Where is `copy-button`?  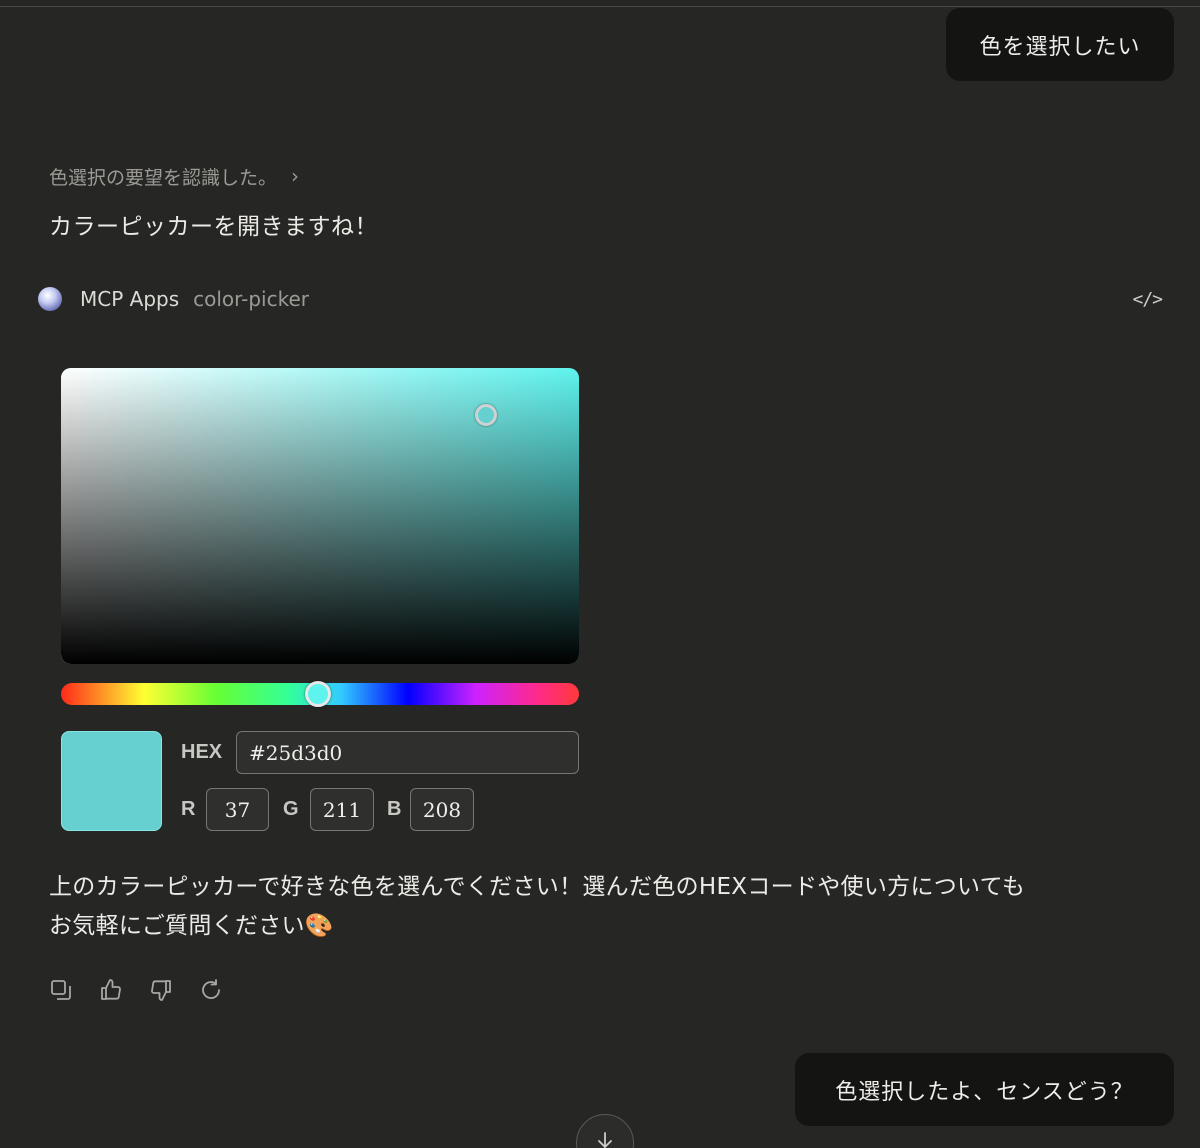 copy-button is located at coordinates (61, 990).